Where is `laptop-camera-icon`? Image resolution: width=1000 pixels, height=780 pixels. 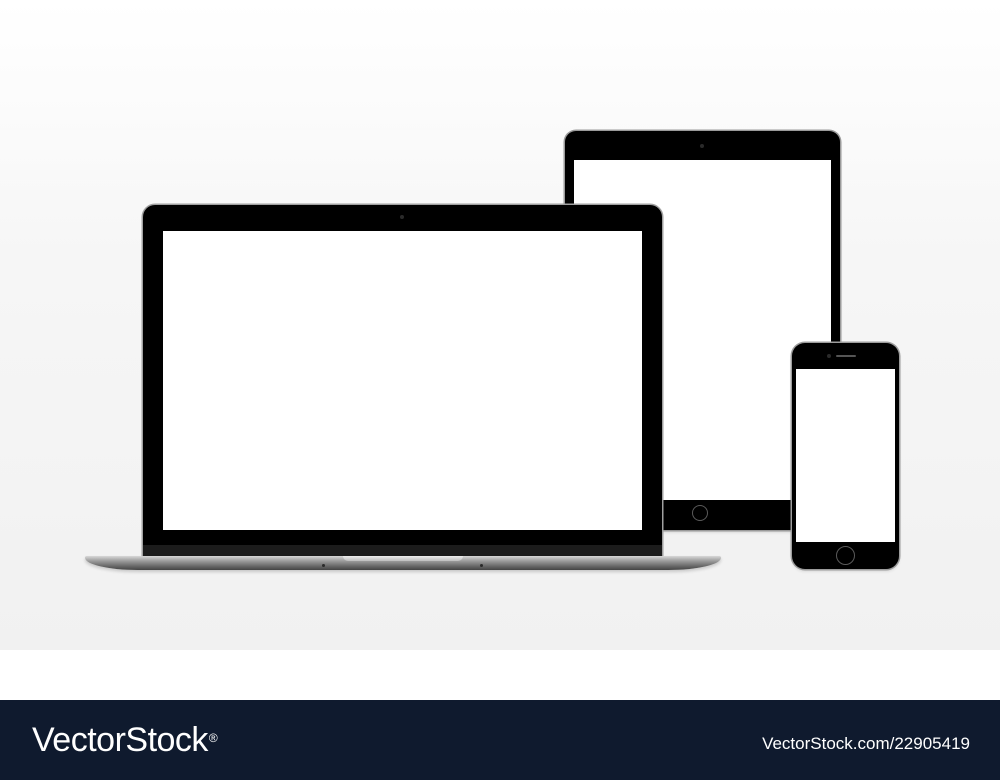 laptop-camera-icon is located at coordinates (402, 217).